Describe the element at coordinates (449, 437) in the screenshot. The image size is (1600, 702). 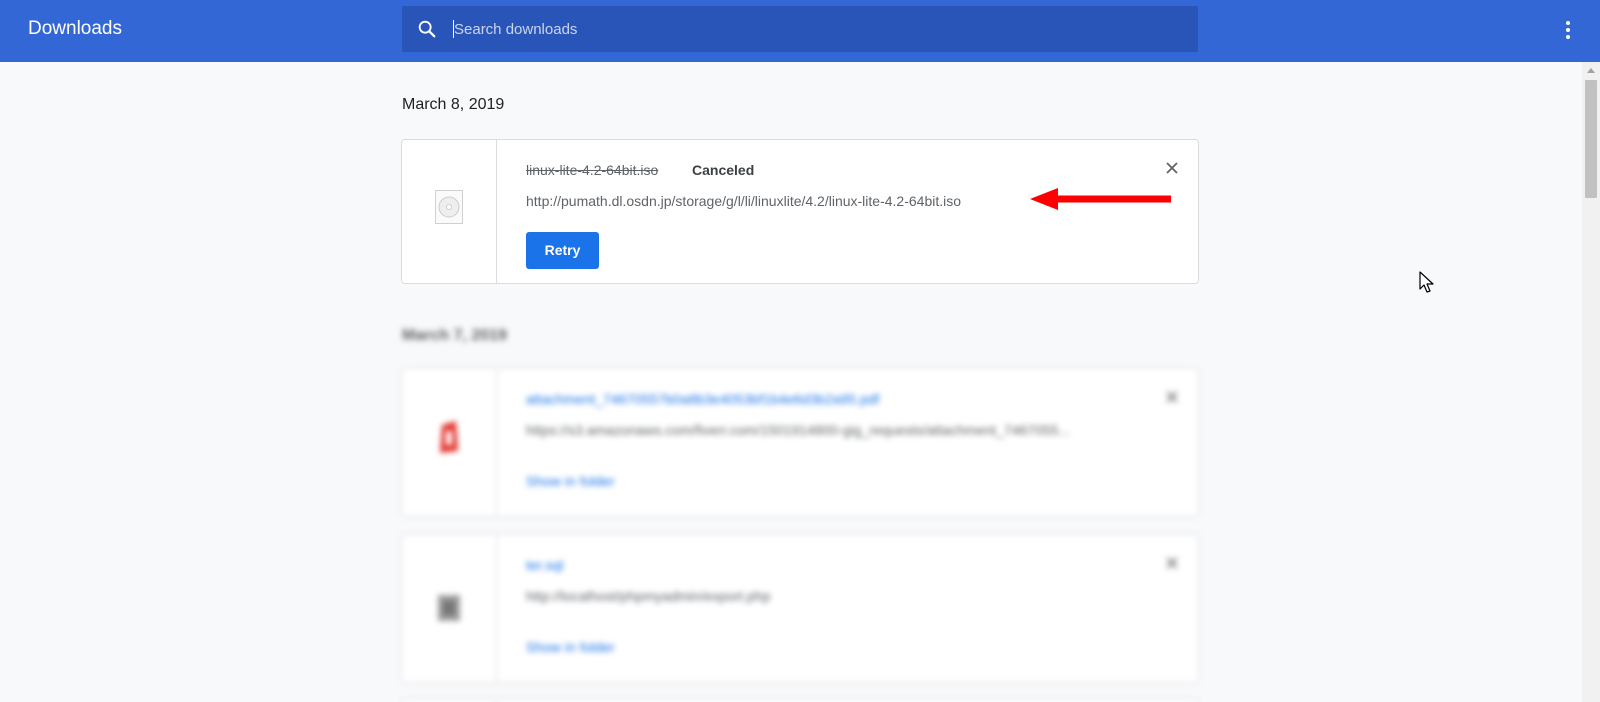
I see `pdf-file-icon` at that location.